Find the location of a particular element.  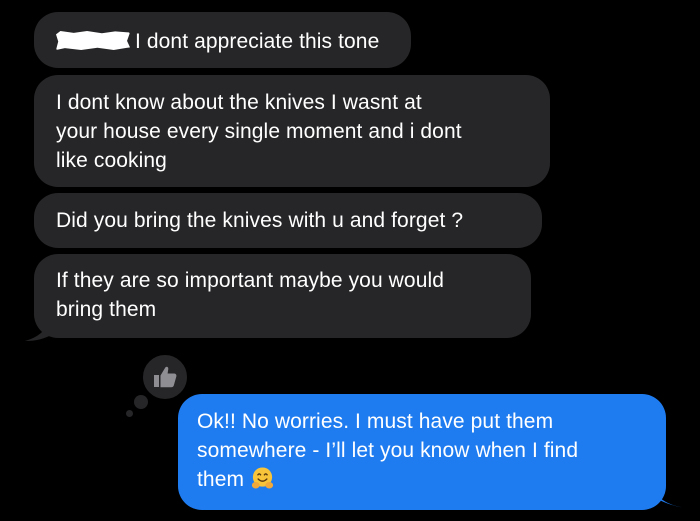

message-bubble-incoming: I dont appreciate this tone is located at coordinates (222, 40).